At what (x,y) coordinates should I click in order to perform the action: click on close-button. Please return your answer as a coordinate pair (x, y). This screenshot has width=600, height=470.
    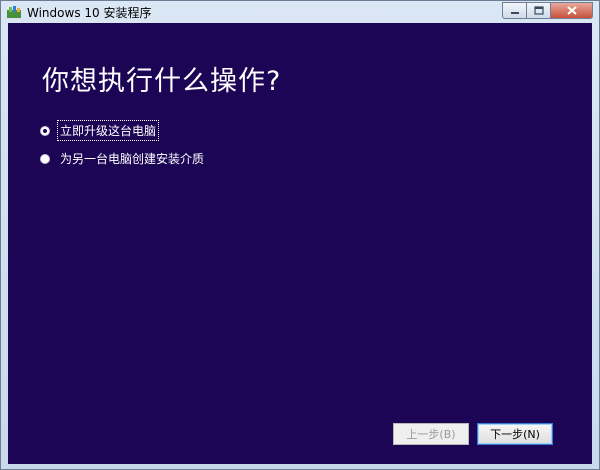
    Looking at the image, I should click on (572, 10).